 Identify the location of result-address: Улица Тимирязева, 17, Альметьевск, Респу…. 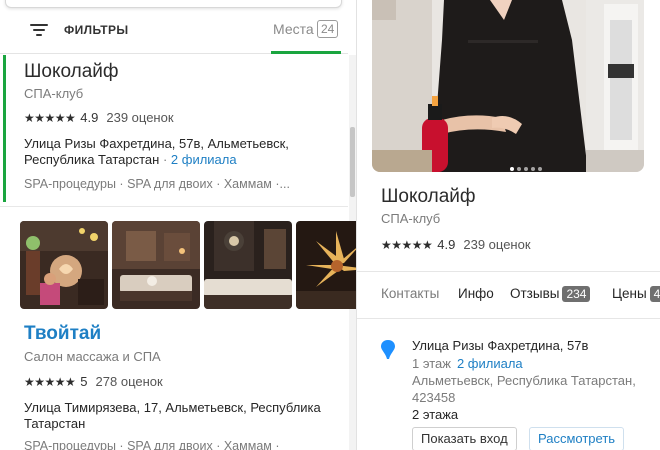
(172, 415).